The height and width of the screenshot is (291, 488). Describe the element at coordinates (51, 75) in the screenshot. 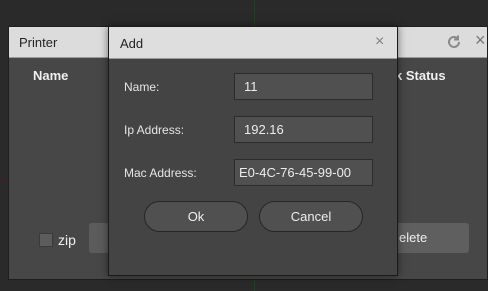

I see `column-header-name: Name` at that location.